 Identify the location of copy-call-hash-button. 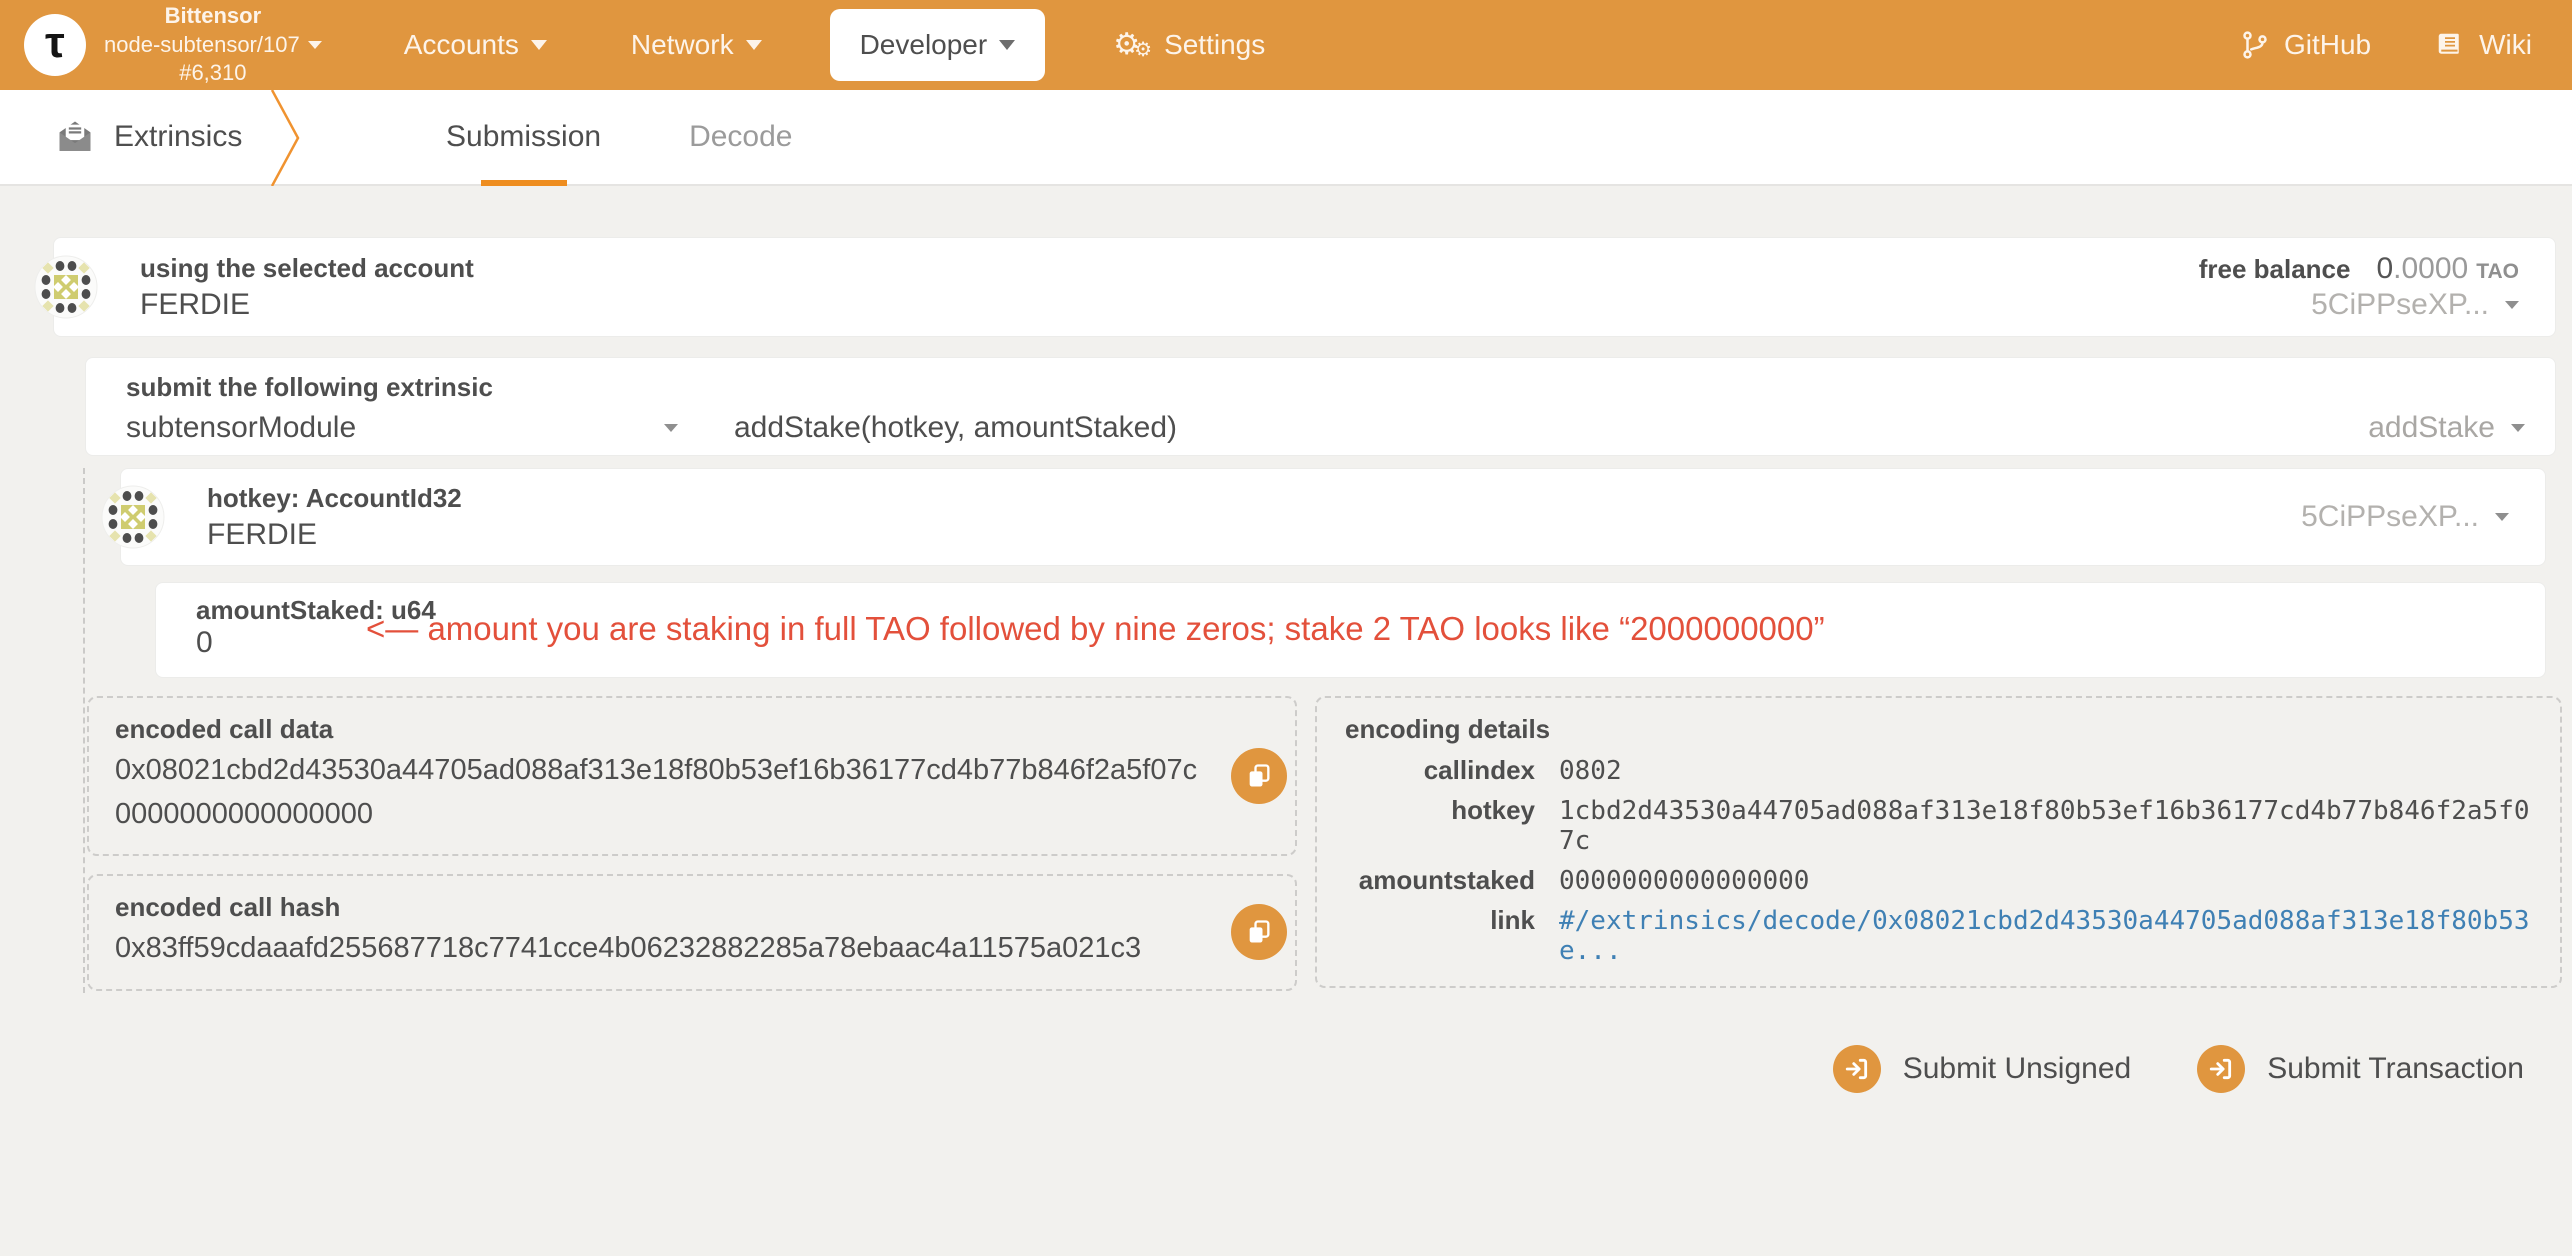
(1259, 932).